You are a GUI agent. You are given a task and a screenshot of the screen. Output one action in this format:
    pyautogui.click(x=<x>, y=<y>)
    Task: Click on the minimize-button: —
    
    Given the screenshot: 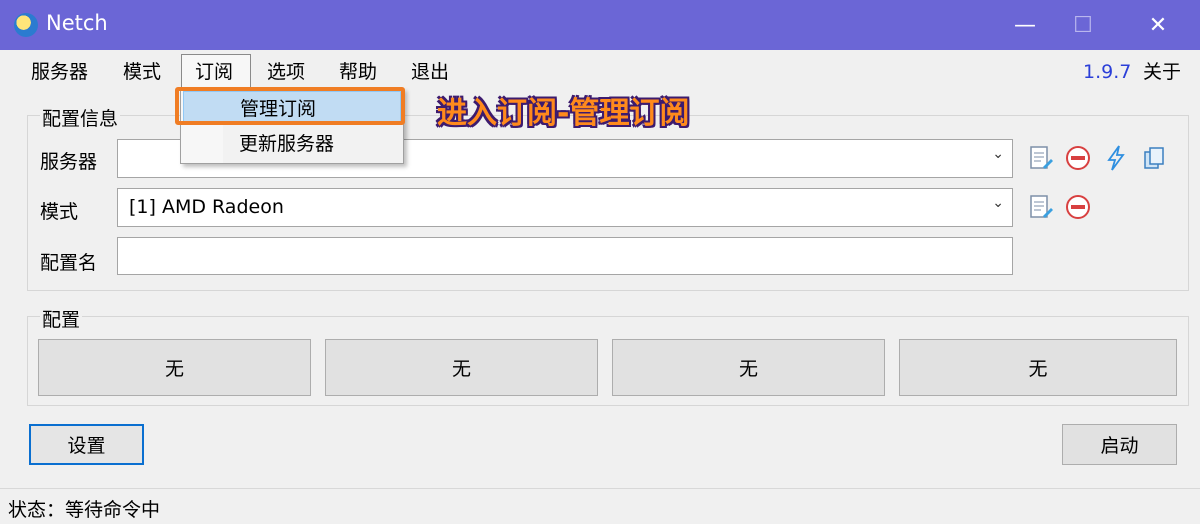 What is the action you would take?
    pyautogui.click(x=1025, y=25)
    